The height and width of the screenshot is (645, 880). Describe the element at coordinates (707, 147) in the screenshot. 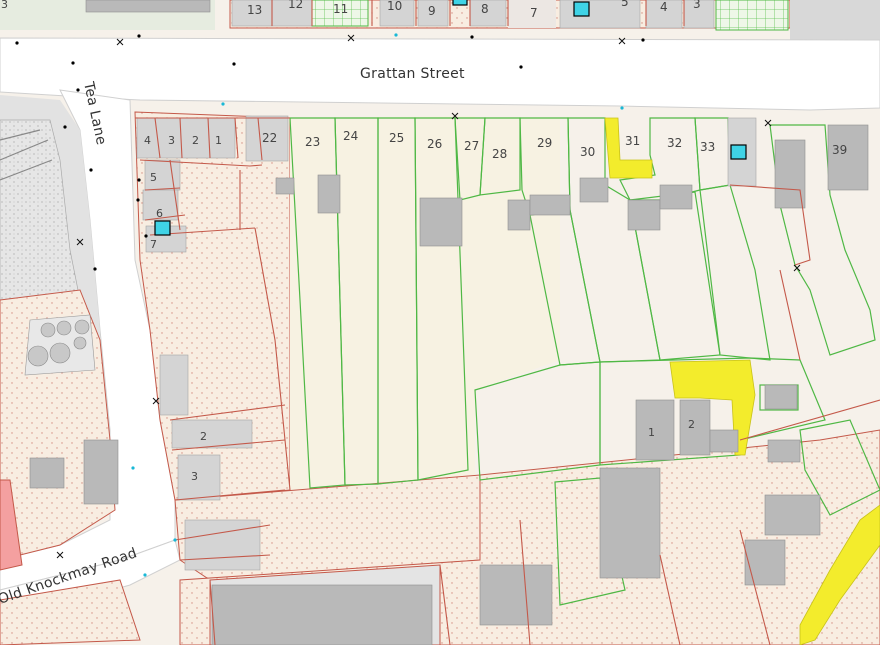

I see `house-number: 33` at that location.